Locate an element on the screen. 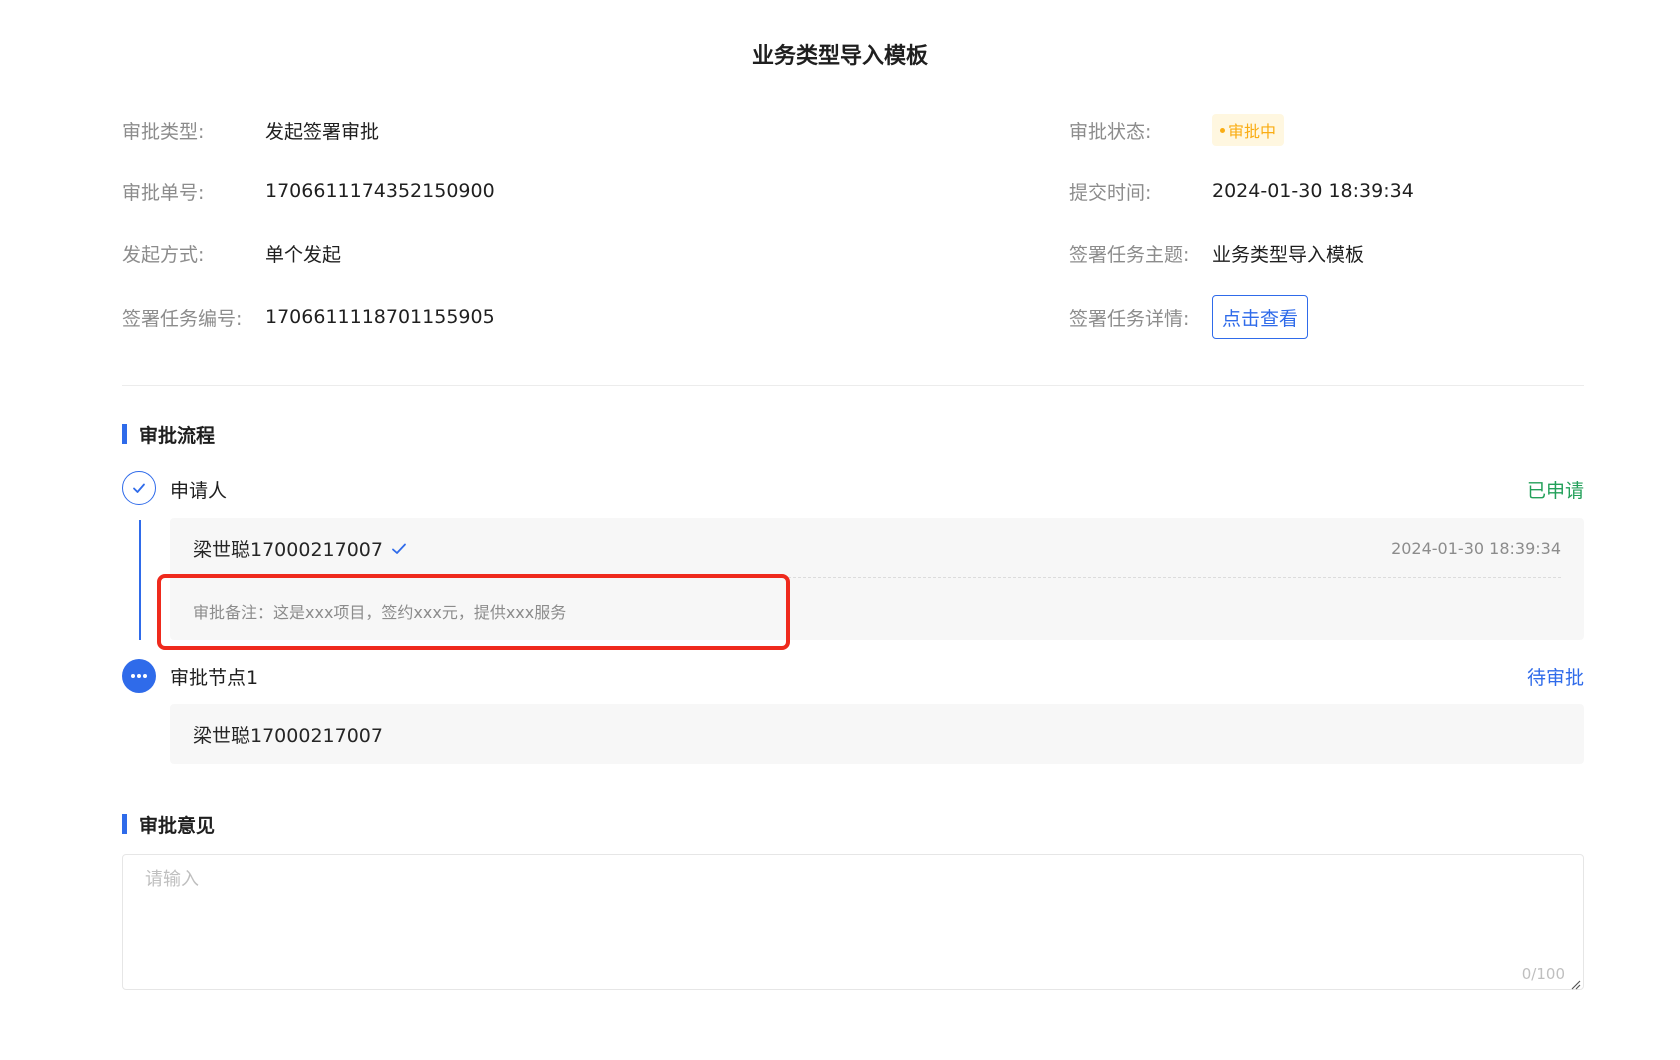 This screenshot has height=1060, width=1680. approver-card: 梁世聪17000217007 is located at coordinates (877, 734).